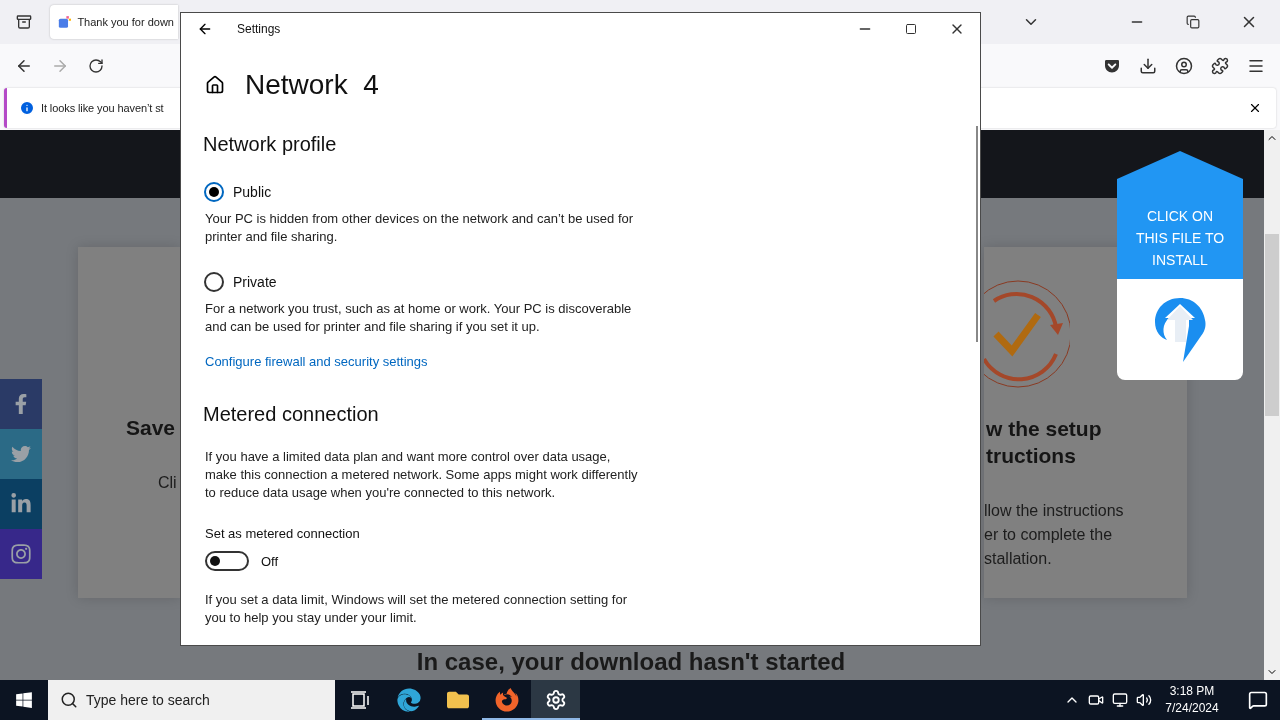 This screenshot has width=1280, height=720. Describe the element at coordinates (1096, 700) in the screenshot. I see `camera-icon` at that location.